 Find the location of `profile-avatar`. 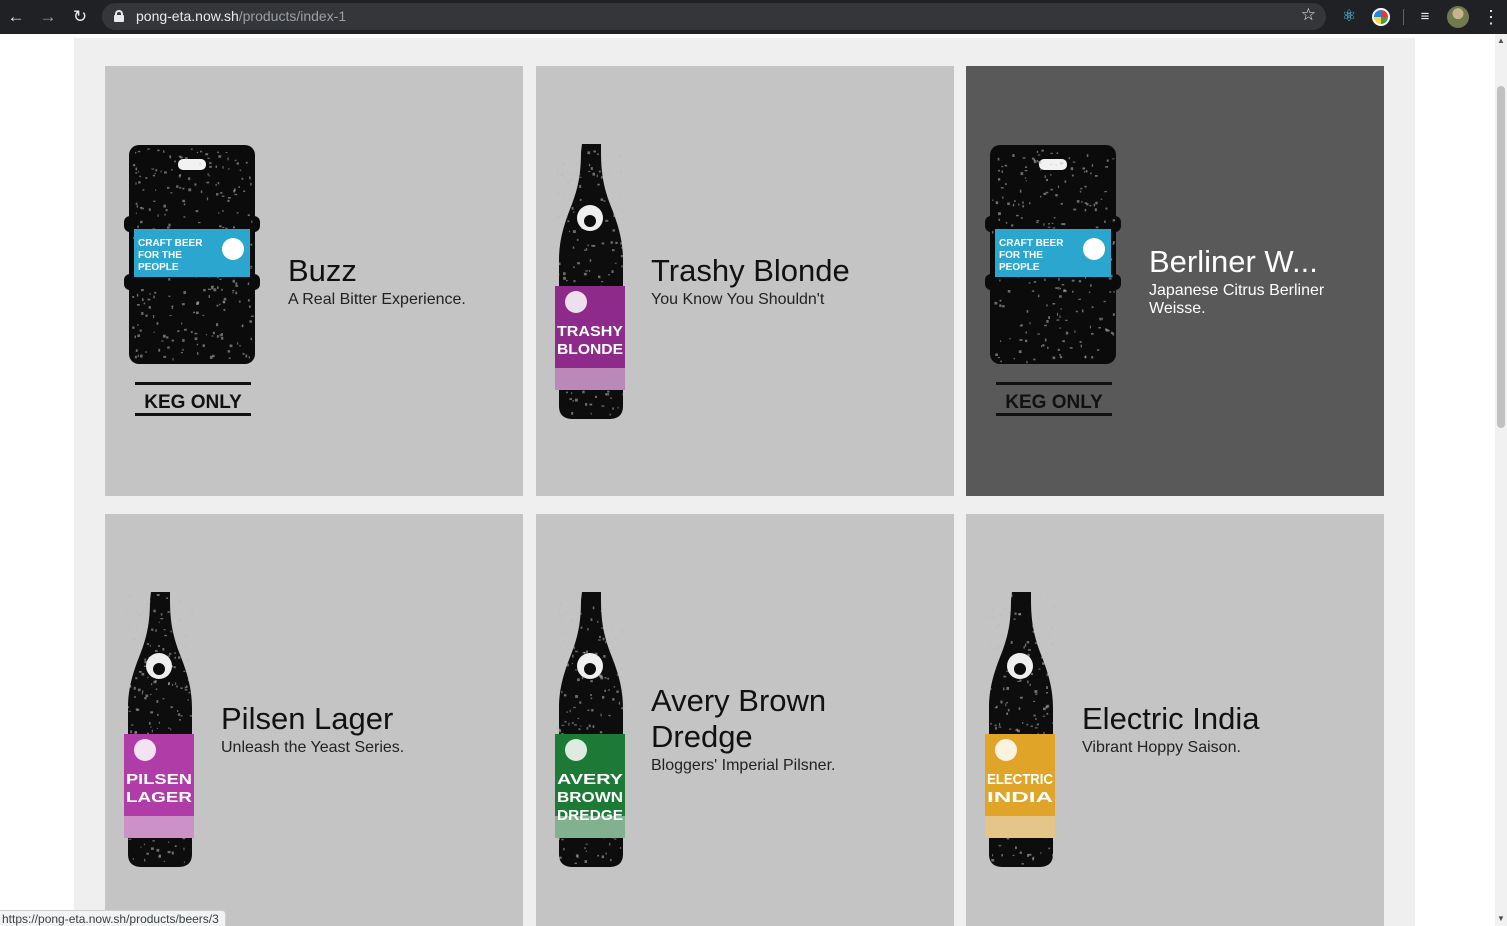

profile-avatar is located at coordinates (1458, 17).